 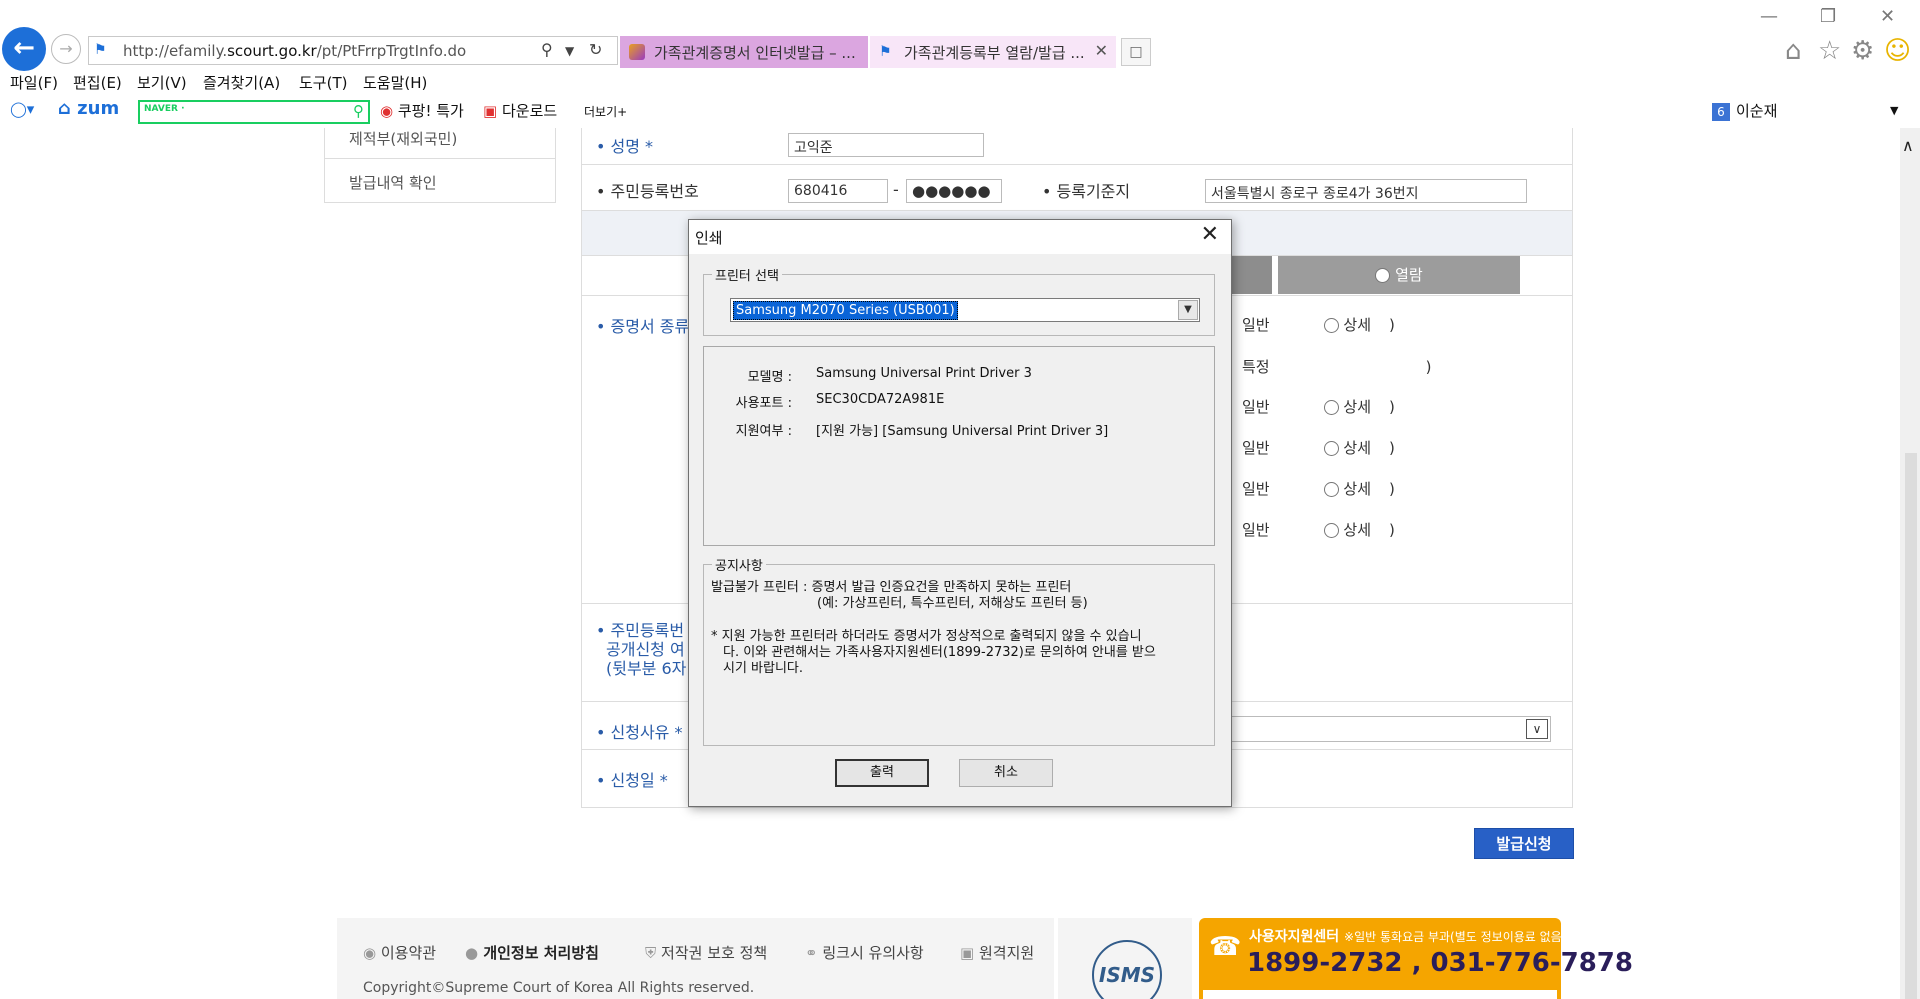 I want to click on view-radio, so click(x=1383, y=275).